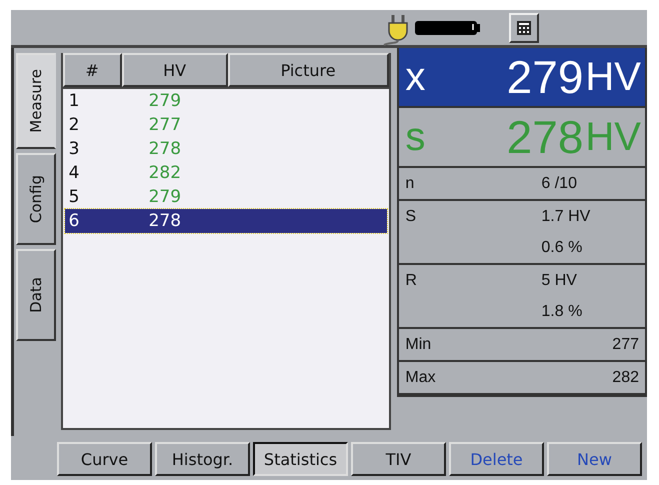 The height and width of the screenshot is (485, 659). Describe the element at coordinates (420, 377) in the screenshot. I see `statistic-label: Max` at that location.